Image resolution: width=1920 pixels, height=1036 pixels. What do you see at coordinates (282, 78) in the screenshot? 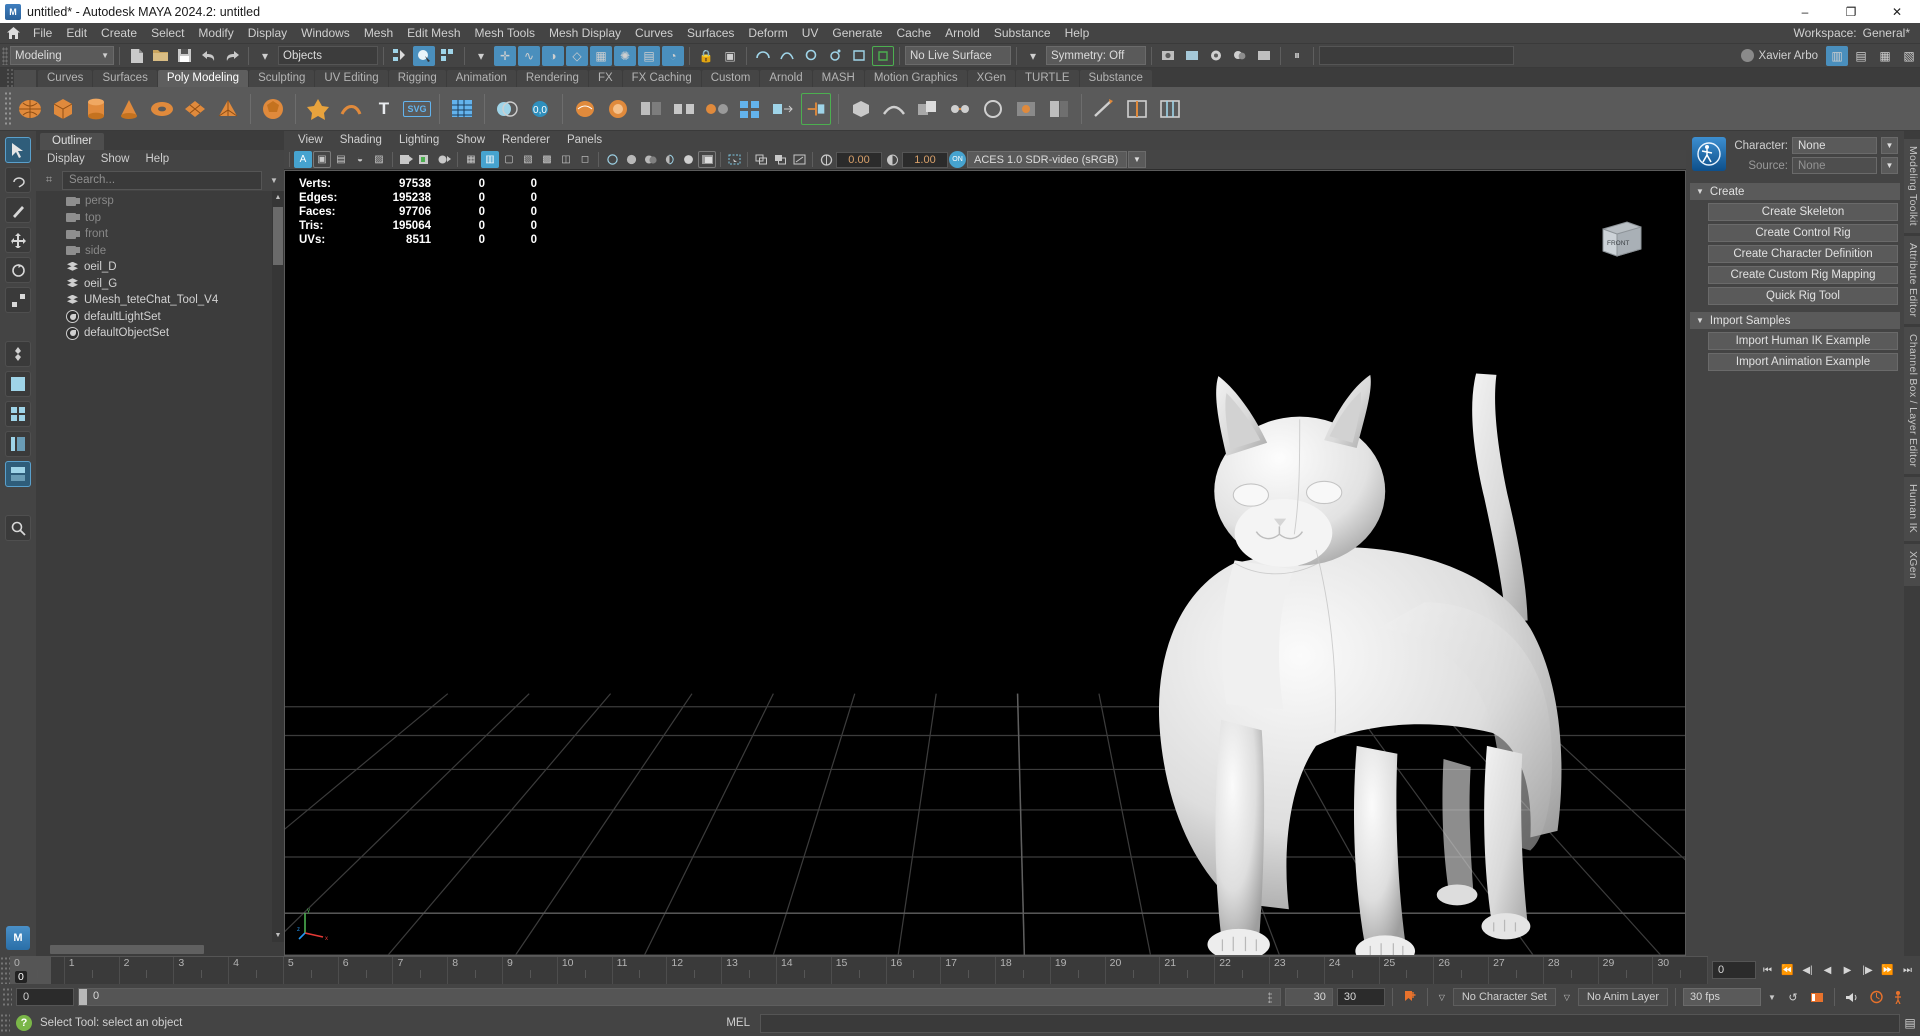
I see `shelf-tab-sculpting: Sculpting` at bounding box center [282, 78].